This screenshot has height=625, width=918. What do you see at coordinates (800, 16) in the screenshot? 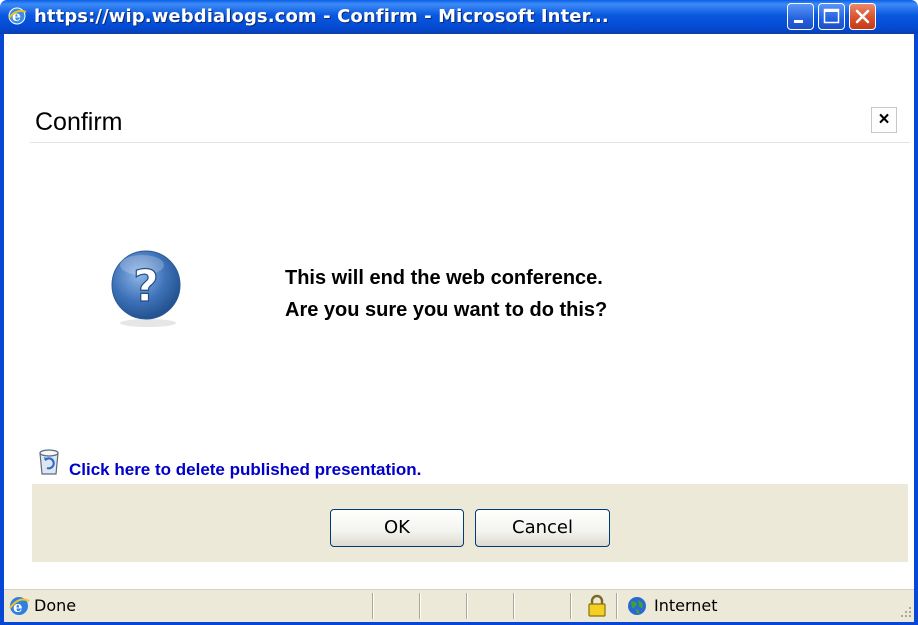
I see `minimize-button` at bounding box center [800, 16].